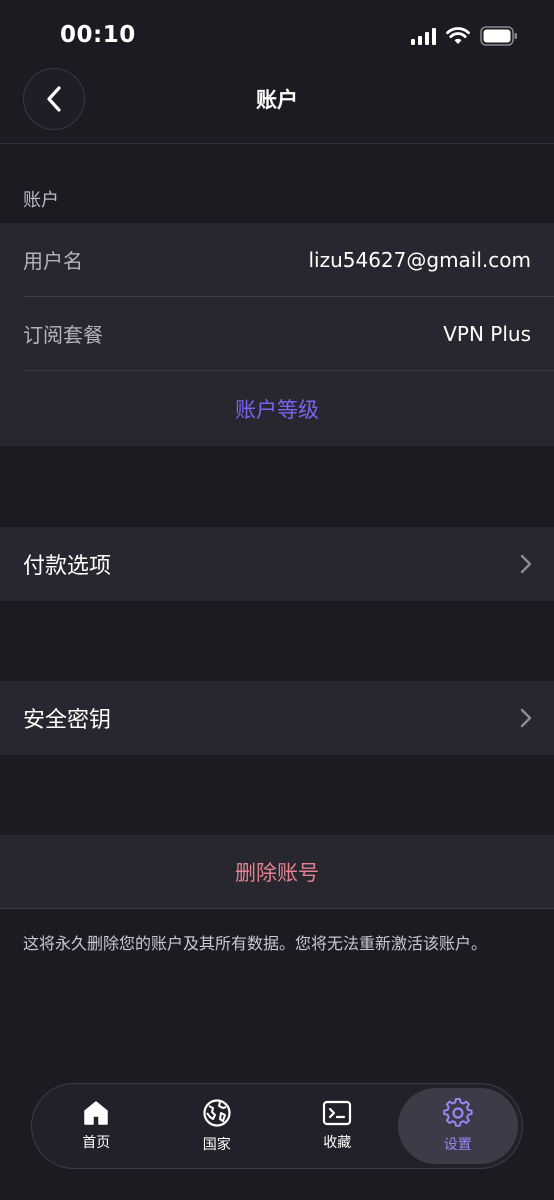 Image resolution: width=554 pixels, height=1200 pixels. Describe the element at coordinates (216, 1145) in the screenshot. I see `tab-countries-label: 国家` at that location.